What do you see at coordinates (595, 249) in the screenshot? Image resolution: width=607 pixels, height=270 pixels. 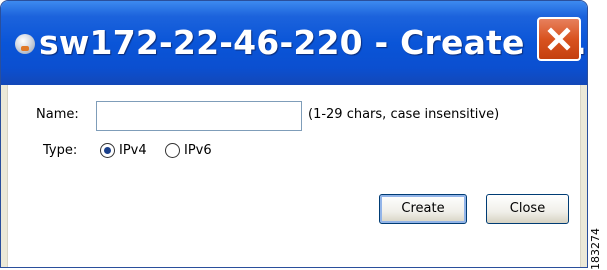 I see `figure-id: 183274` at bounding box center [595, 249].